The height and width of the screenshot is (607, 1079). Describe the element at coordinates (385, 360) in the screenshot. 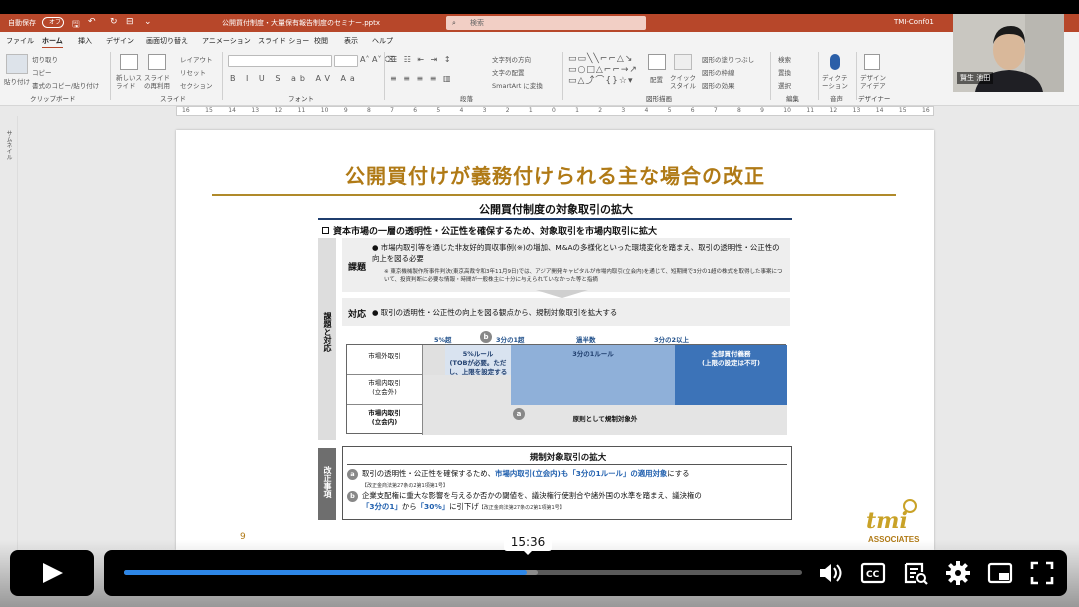

I see `row-label: 市場外取引` at that location.